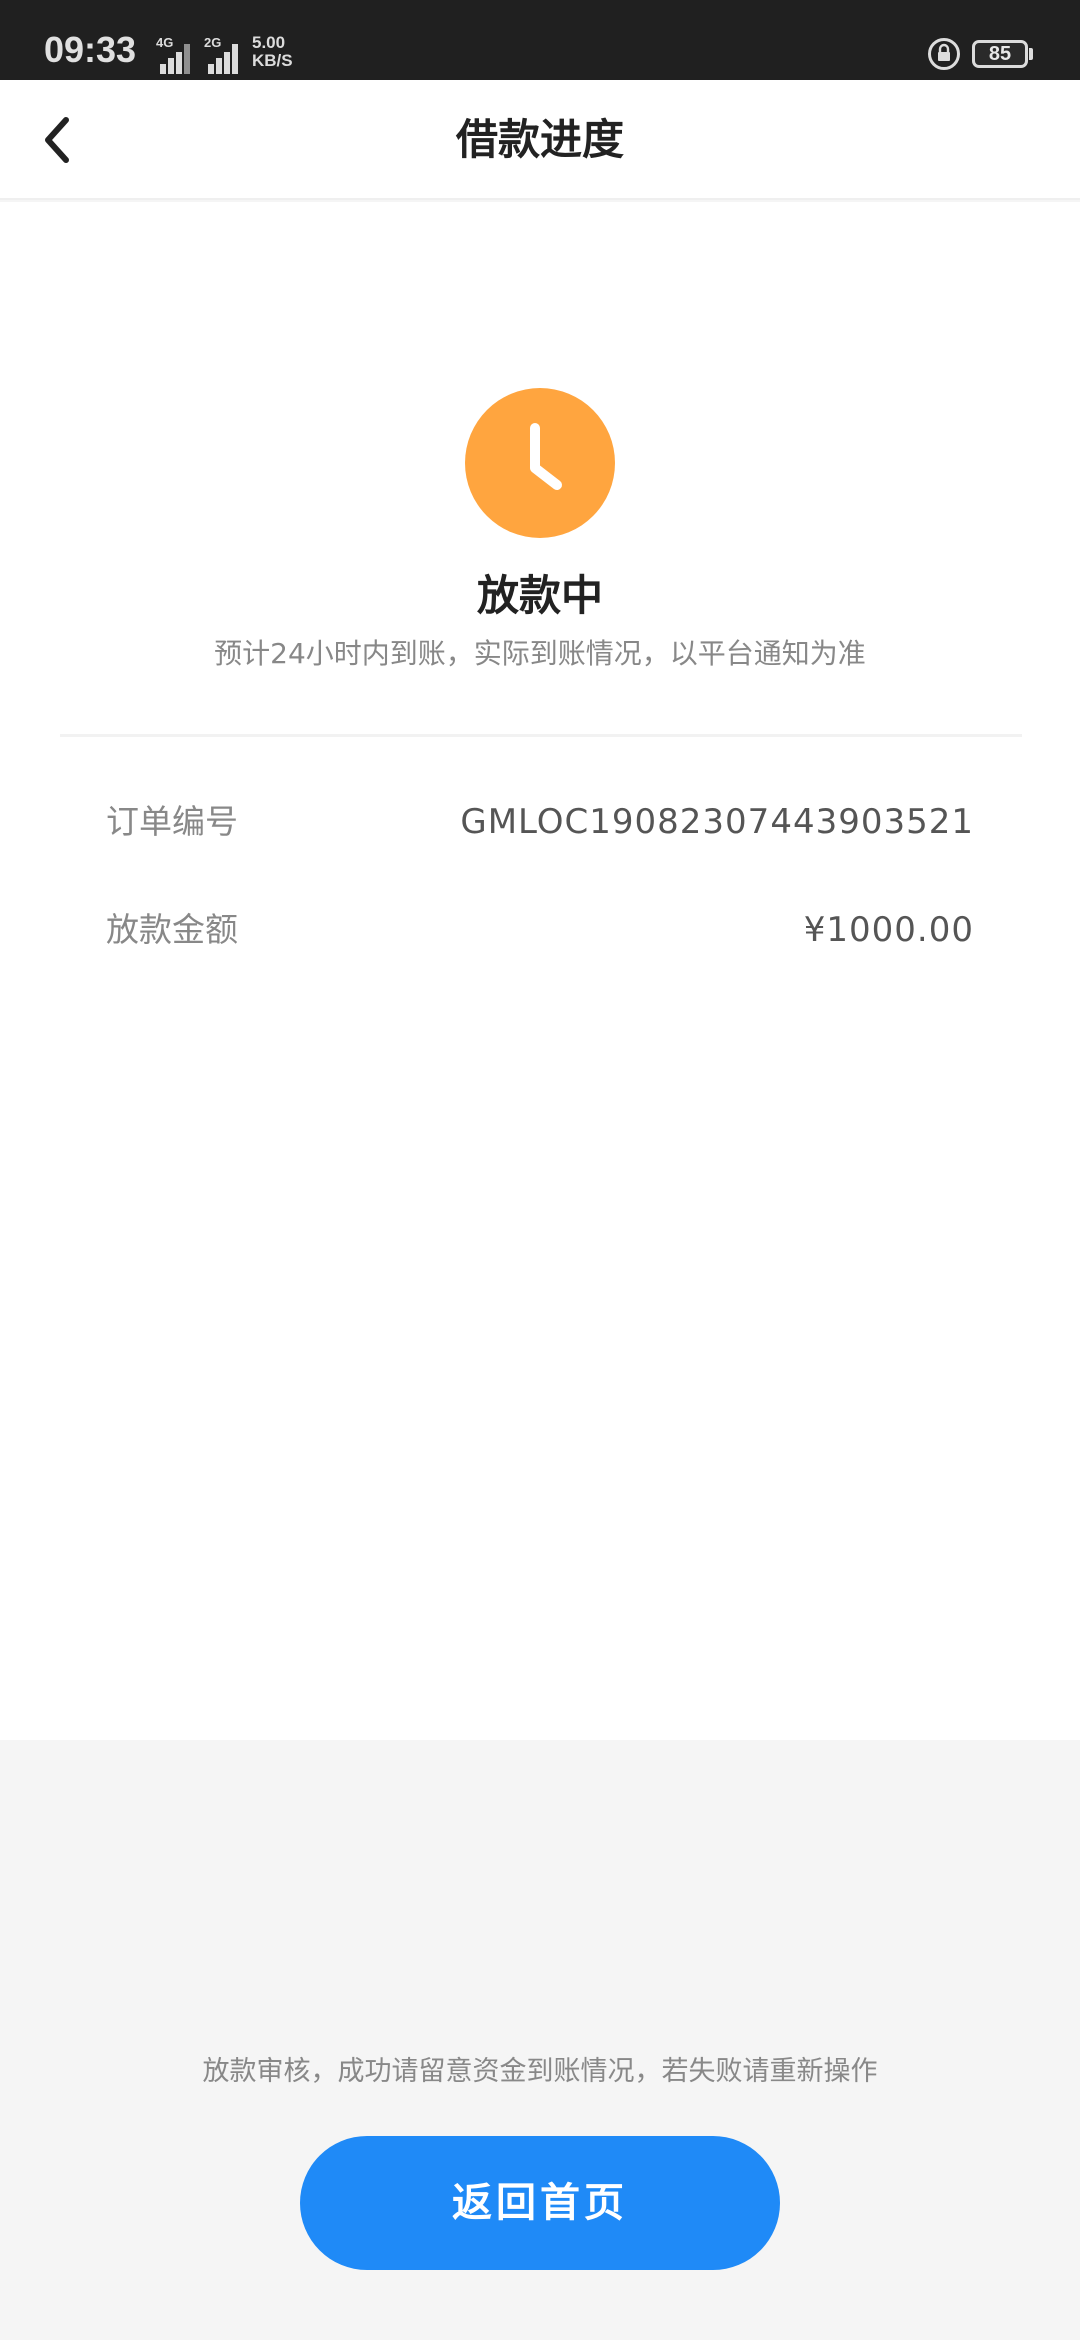  Describe the element at coordinates (1000, 54) in the screenshot. I see `battery-icon: 85` at that location.